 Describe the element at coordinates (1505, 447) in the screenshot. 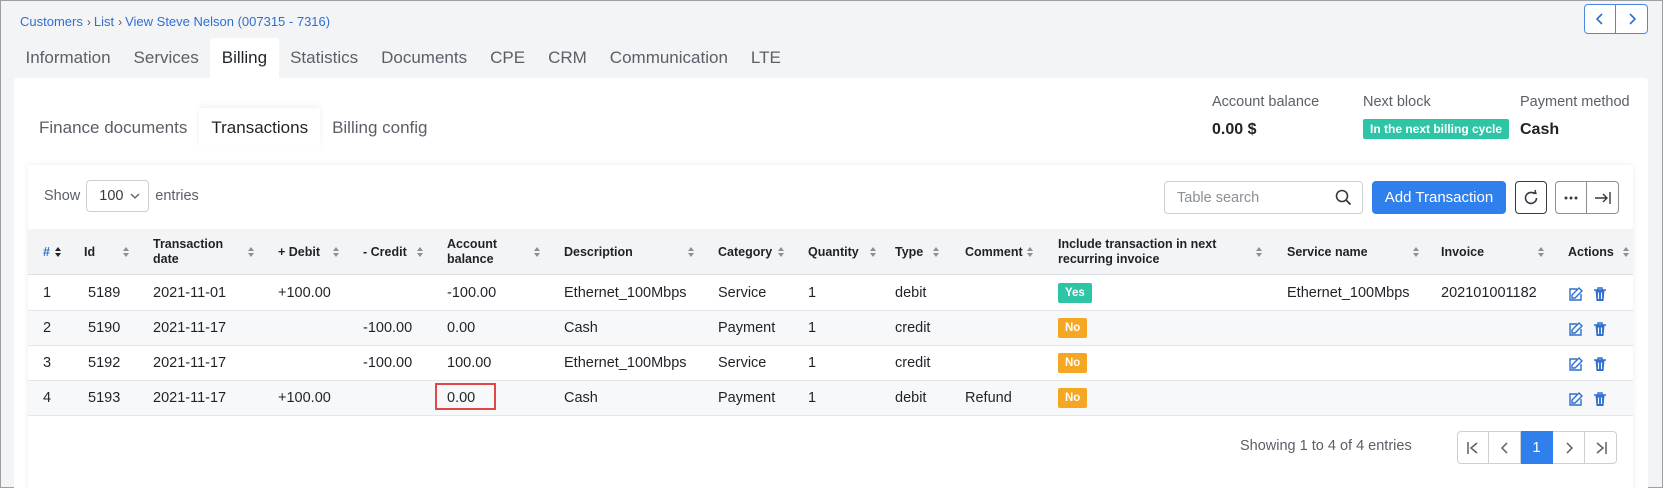

I see `previous-page-button` at that location.